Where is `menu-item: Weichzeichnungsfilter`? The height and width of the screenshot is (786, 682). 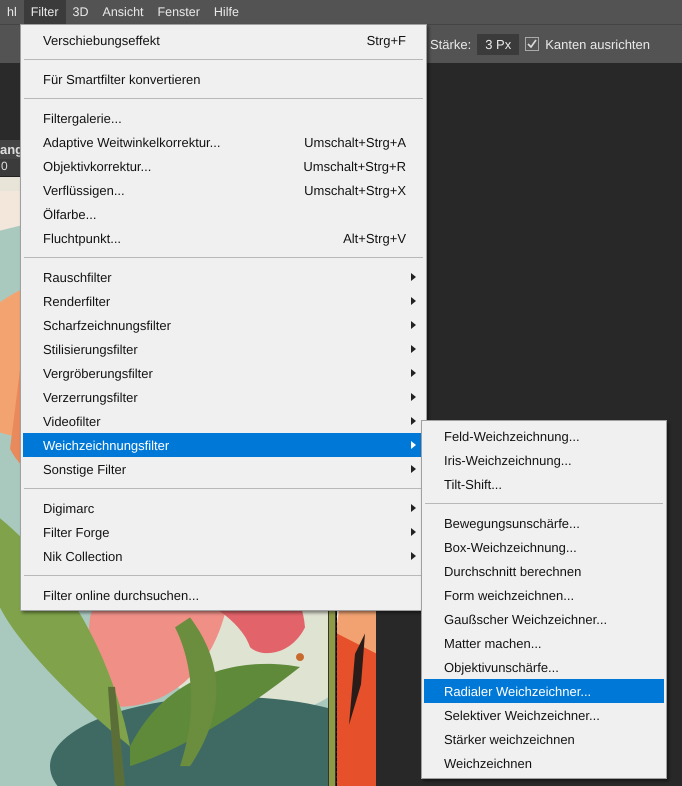 menu-item: Weichzeichnungsfilter is located at coordinates (223, 445).